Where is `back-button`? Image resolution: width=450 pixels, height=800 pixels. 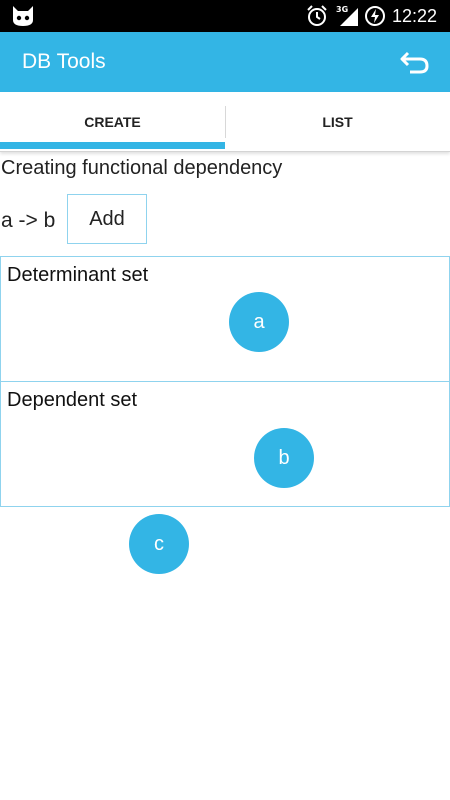 back-button is located at coordinates (415, 62).